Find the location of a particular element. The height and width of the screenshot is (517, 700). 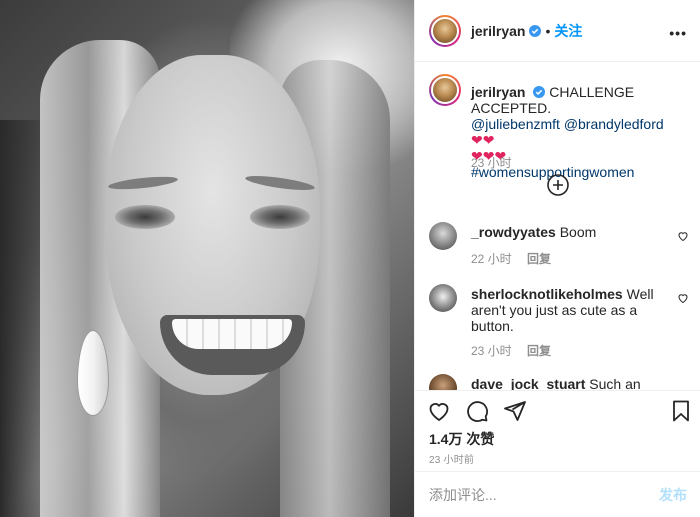

post-actions: 1.4万 次赞 23 小时前 发布 is located at coordinates (557, 453).